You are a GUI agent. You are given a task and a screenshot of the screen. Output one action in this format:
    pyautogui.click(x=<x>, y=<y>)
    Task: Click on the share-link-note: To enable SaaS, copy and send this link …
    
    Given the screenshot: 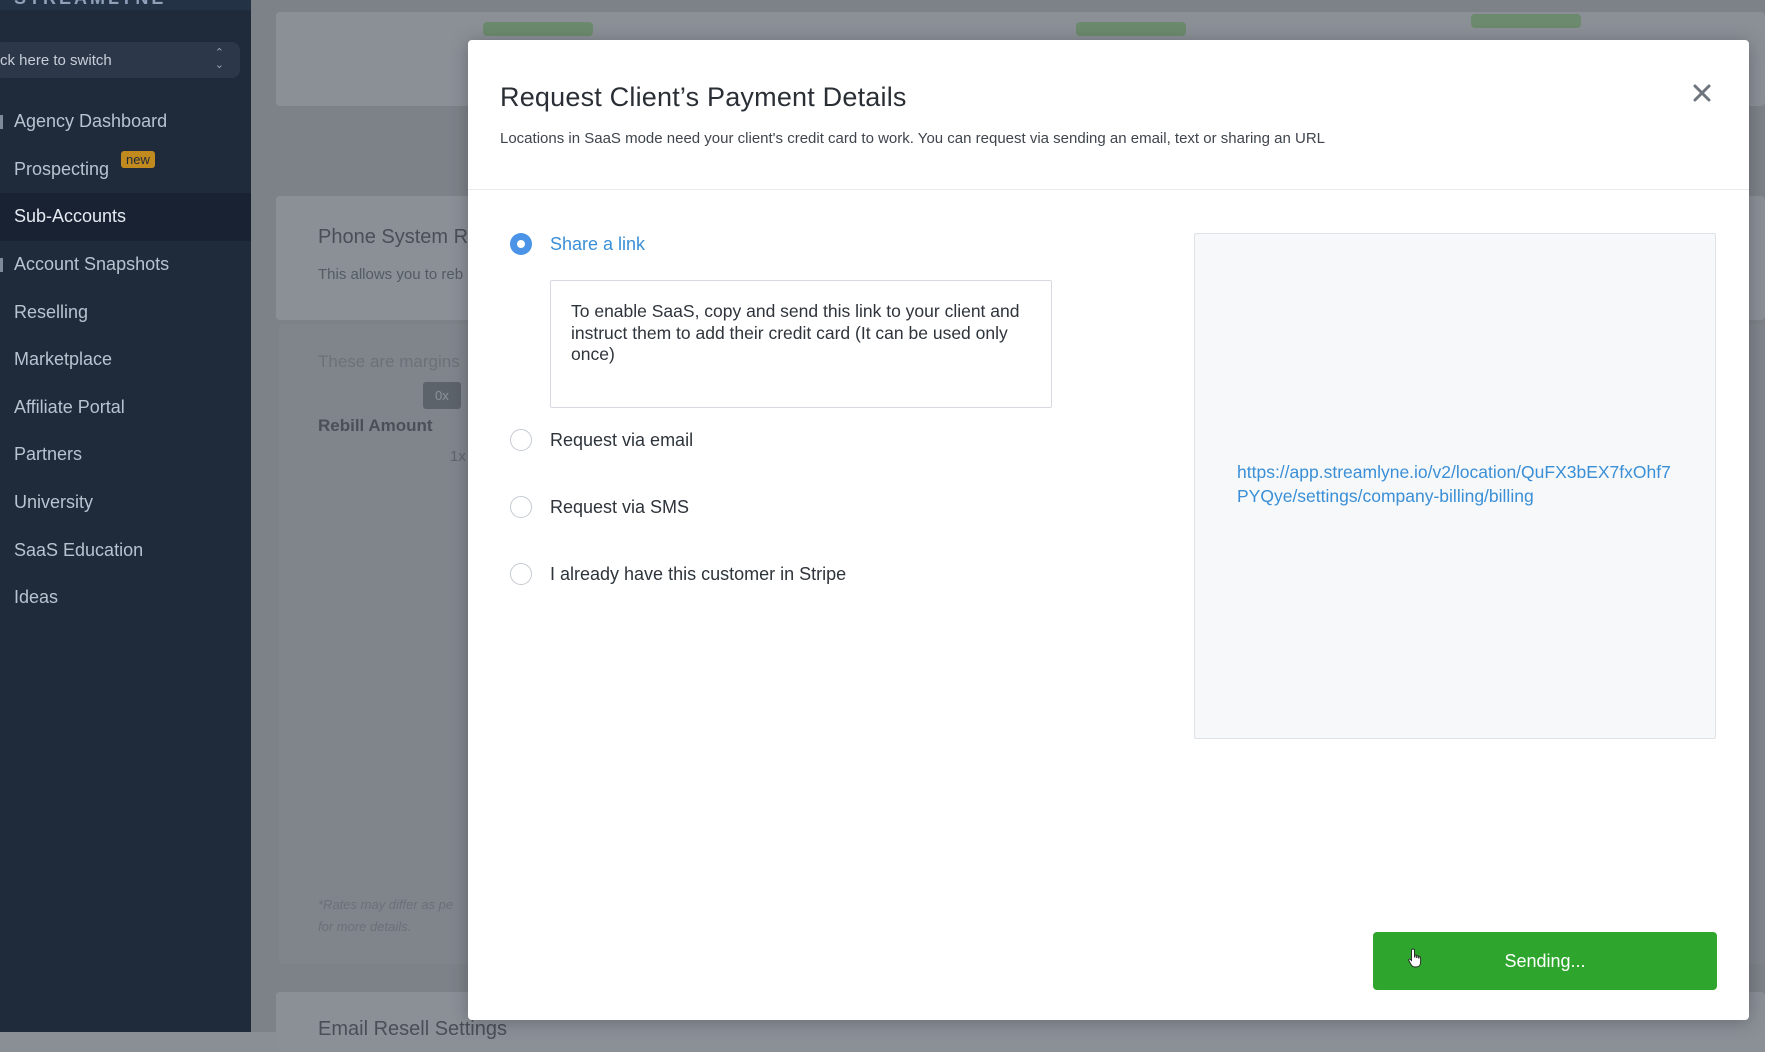 What is the action you would take?
    pyautogui.click(x=801, y=344)
    